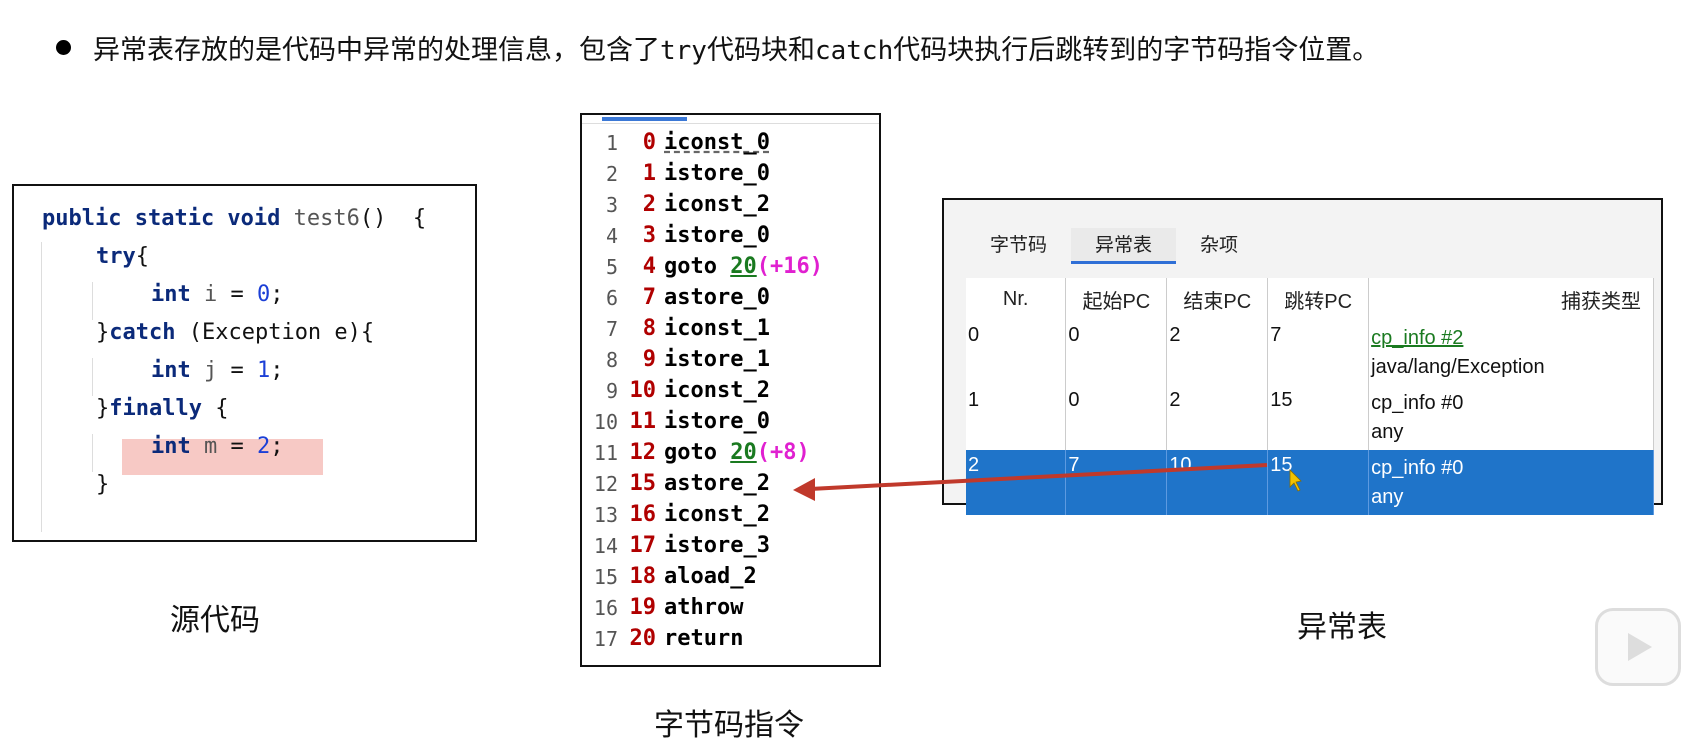  I want to click on cell-nr: 1, so click(1016, 417).